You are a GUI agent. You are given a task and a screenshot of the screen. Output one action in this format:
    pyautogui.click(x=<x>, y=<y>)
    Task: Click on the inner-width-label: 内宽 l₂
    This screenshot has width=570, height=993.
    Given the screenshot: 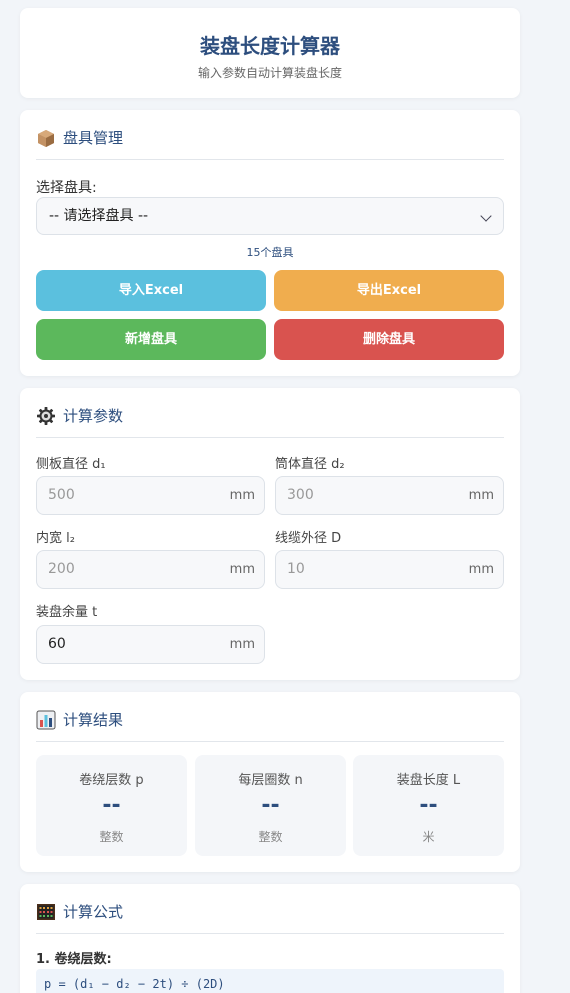 What is the action you would take?
    pyautogui.click(x=55, y=538)
    